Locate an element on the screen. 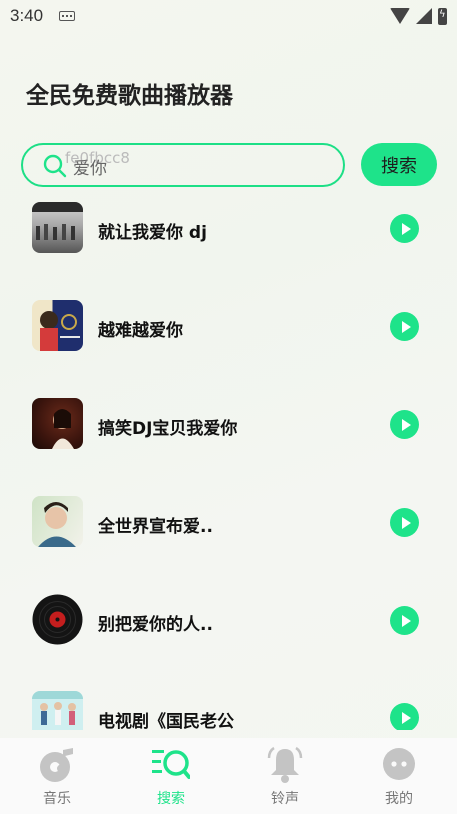 This screenshot has width=457, height=814. song-row: 别把爱你的人.. is located at coordinates (228, 624).